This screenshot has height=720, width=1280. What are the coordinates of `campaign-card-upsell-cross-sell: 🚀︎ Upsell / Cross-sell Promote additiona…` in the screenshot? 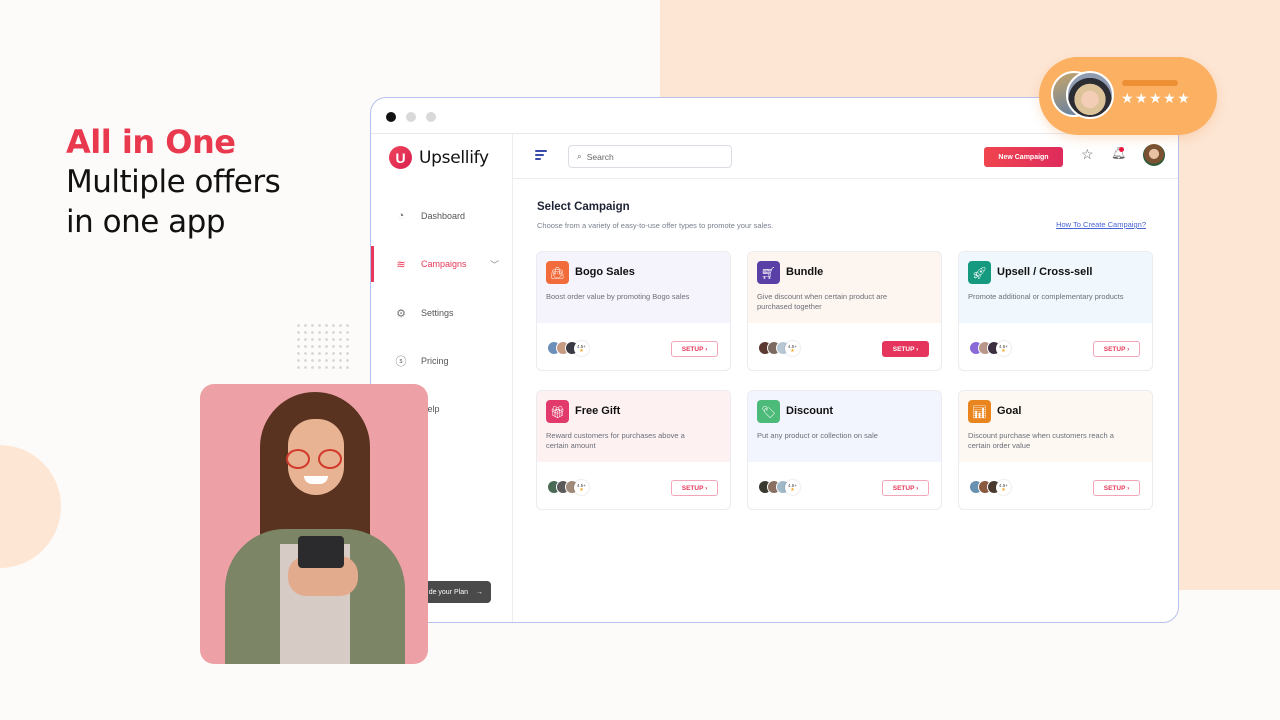 It's located at (1055, 311).